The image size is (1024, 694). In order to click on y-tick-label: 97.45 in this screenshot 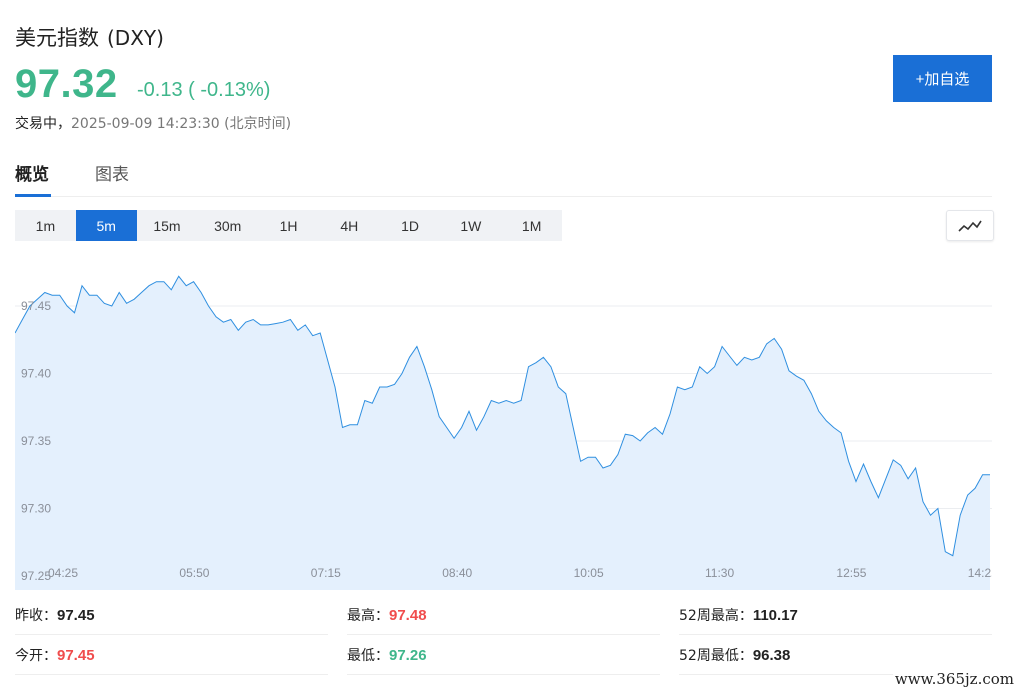, I will do `click(36, 306)`.